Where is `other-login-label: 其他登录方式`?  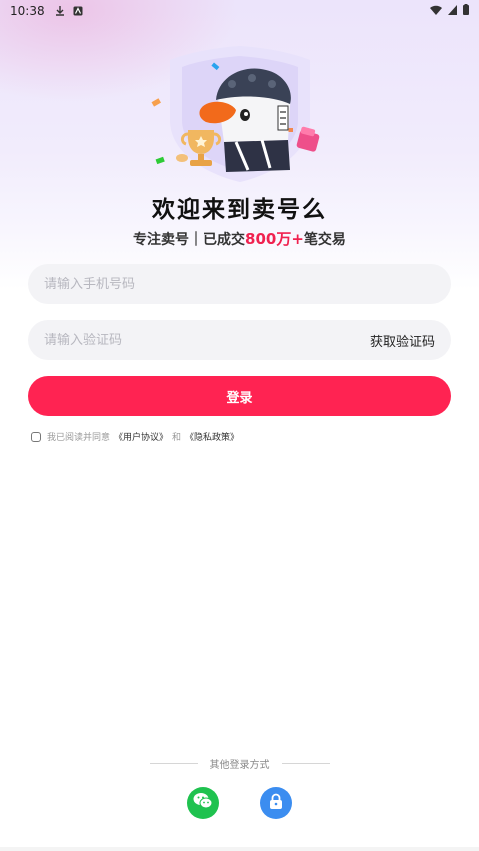
other-login-label: 其他登录方式 is located at coordinates (239, 765).